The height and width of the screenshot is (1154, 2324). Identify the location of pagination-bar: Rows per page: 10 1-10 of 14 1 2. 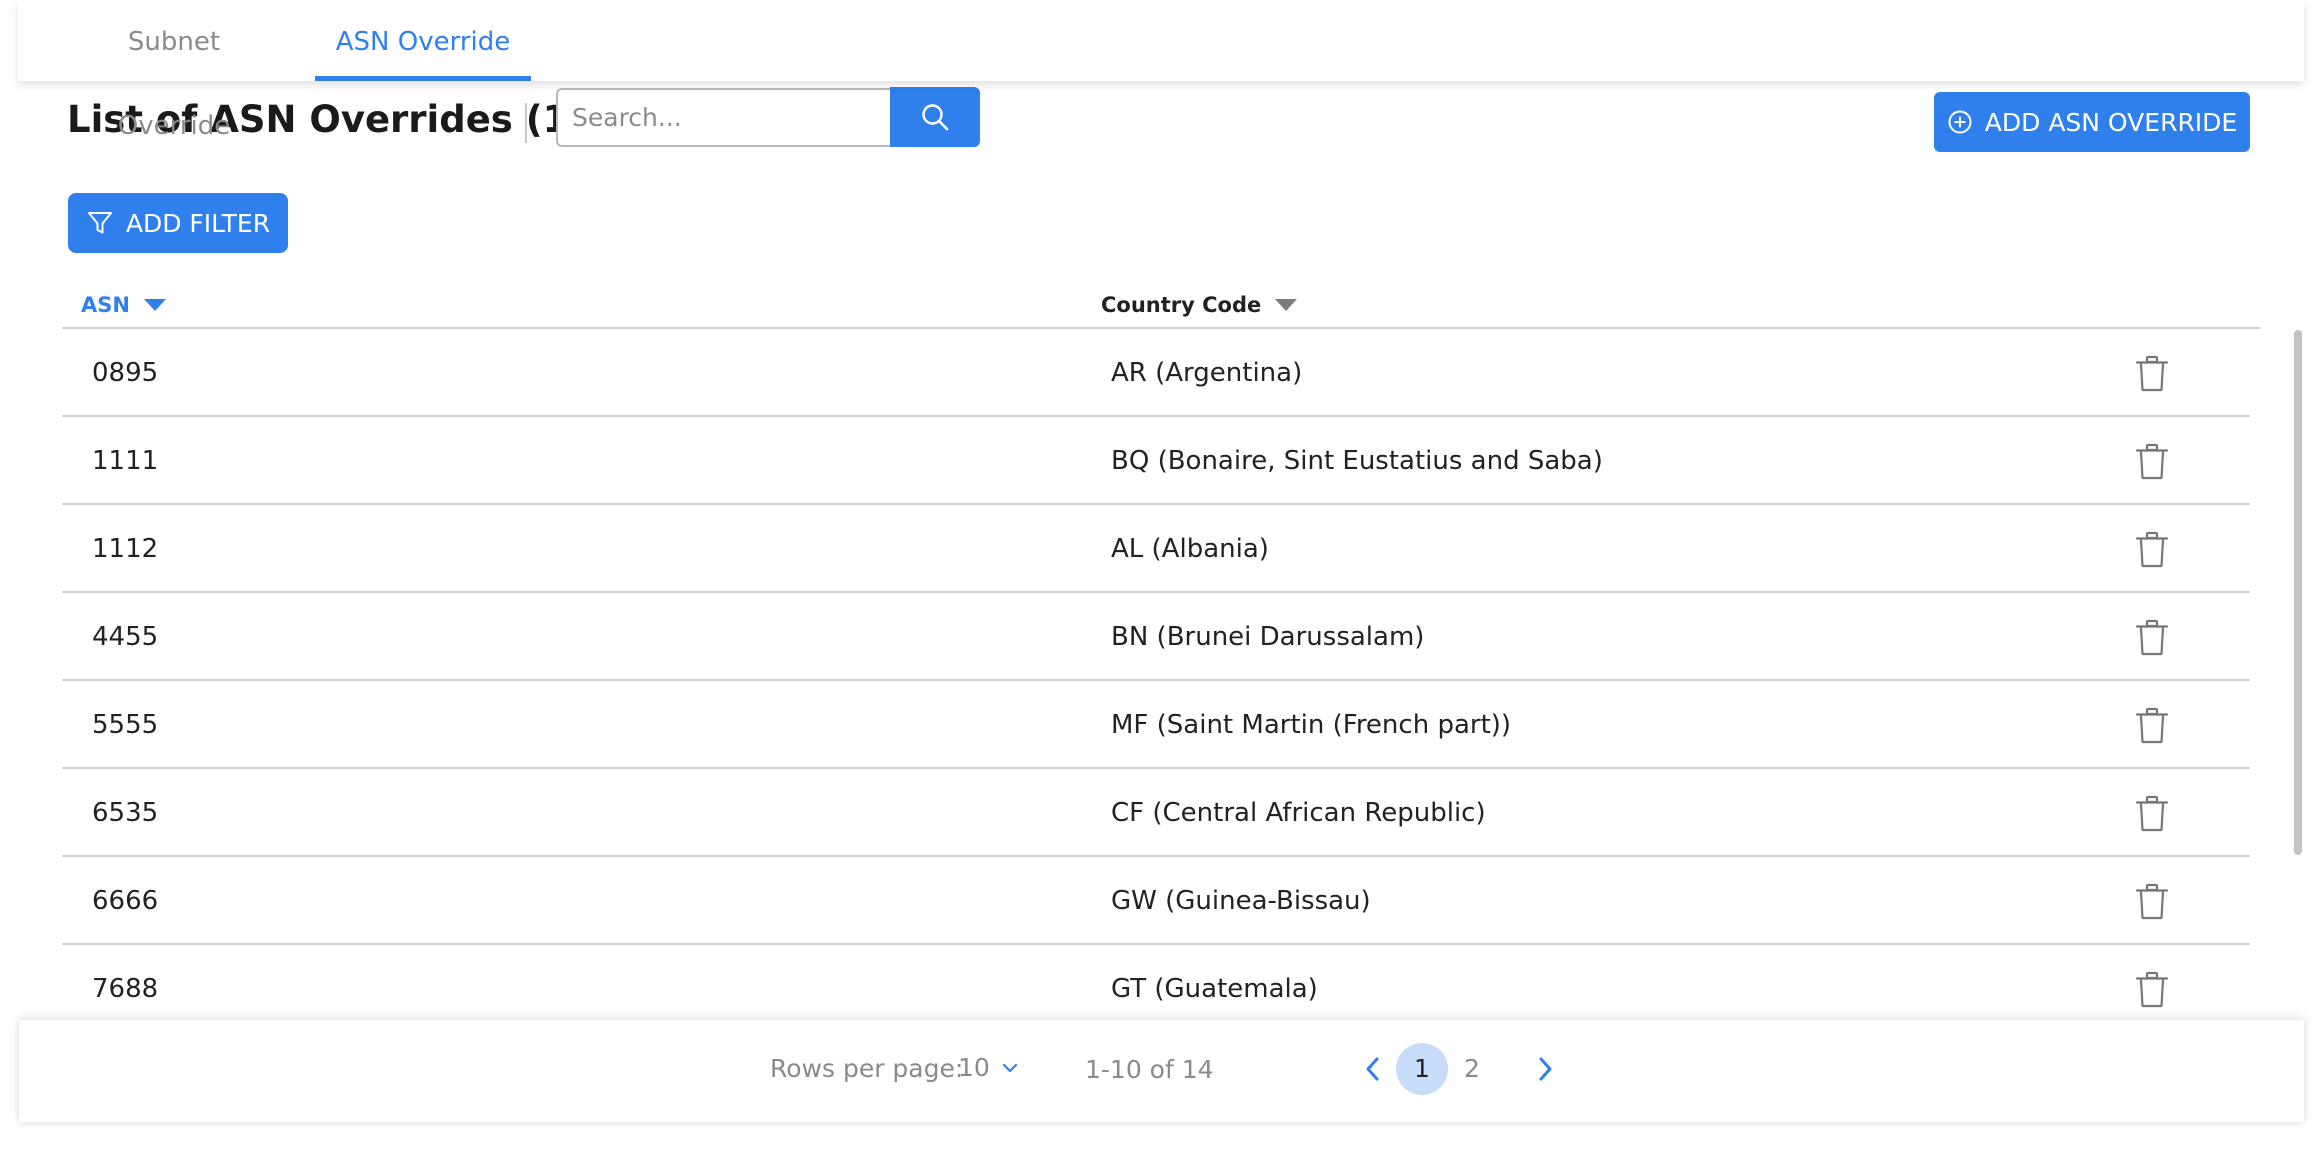
(1161, 1071).